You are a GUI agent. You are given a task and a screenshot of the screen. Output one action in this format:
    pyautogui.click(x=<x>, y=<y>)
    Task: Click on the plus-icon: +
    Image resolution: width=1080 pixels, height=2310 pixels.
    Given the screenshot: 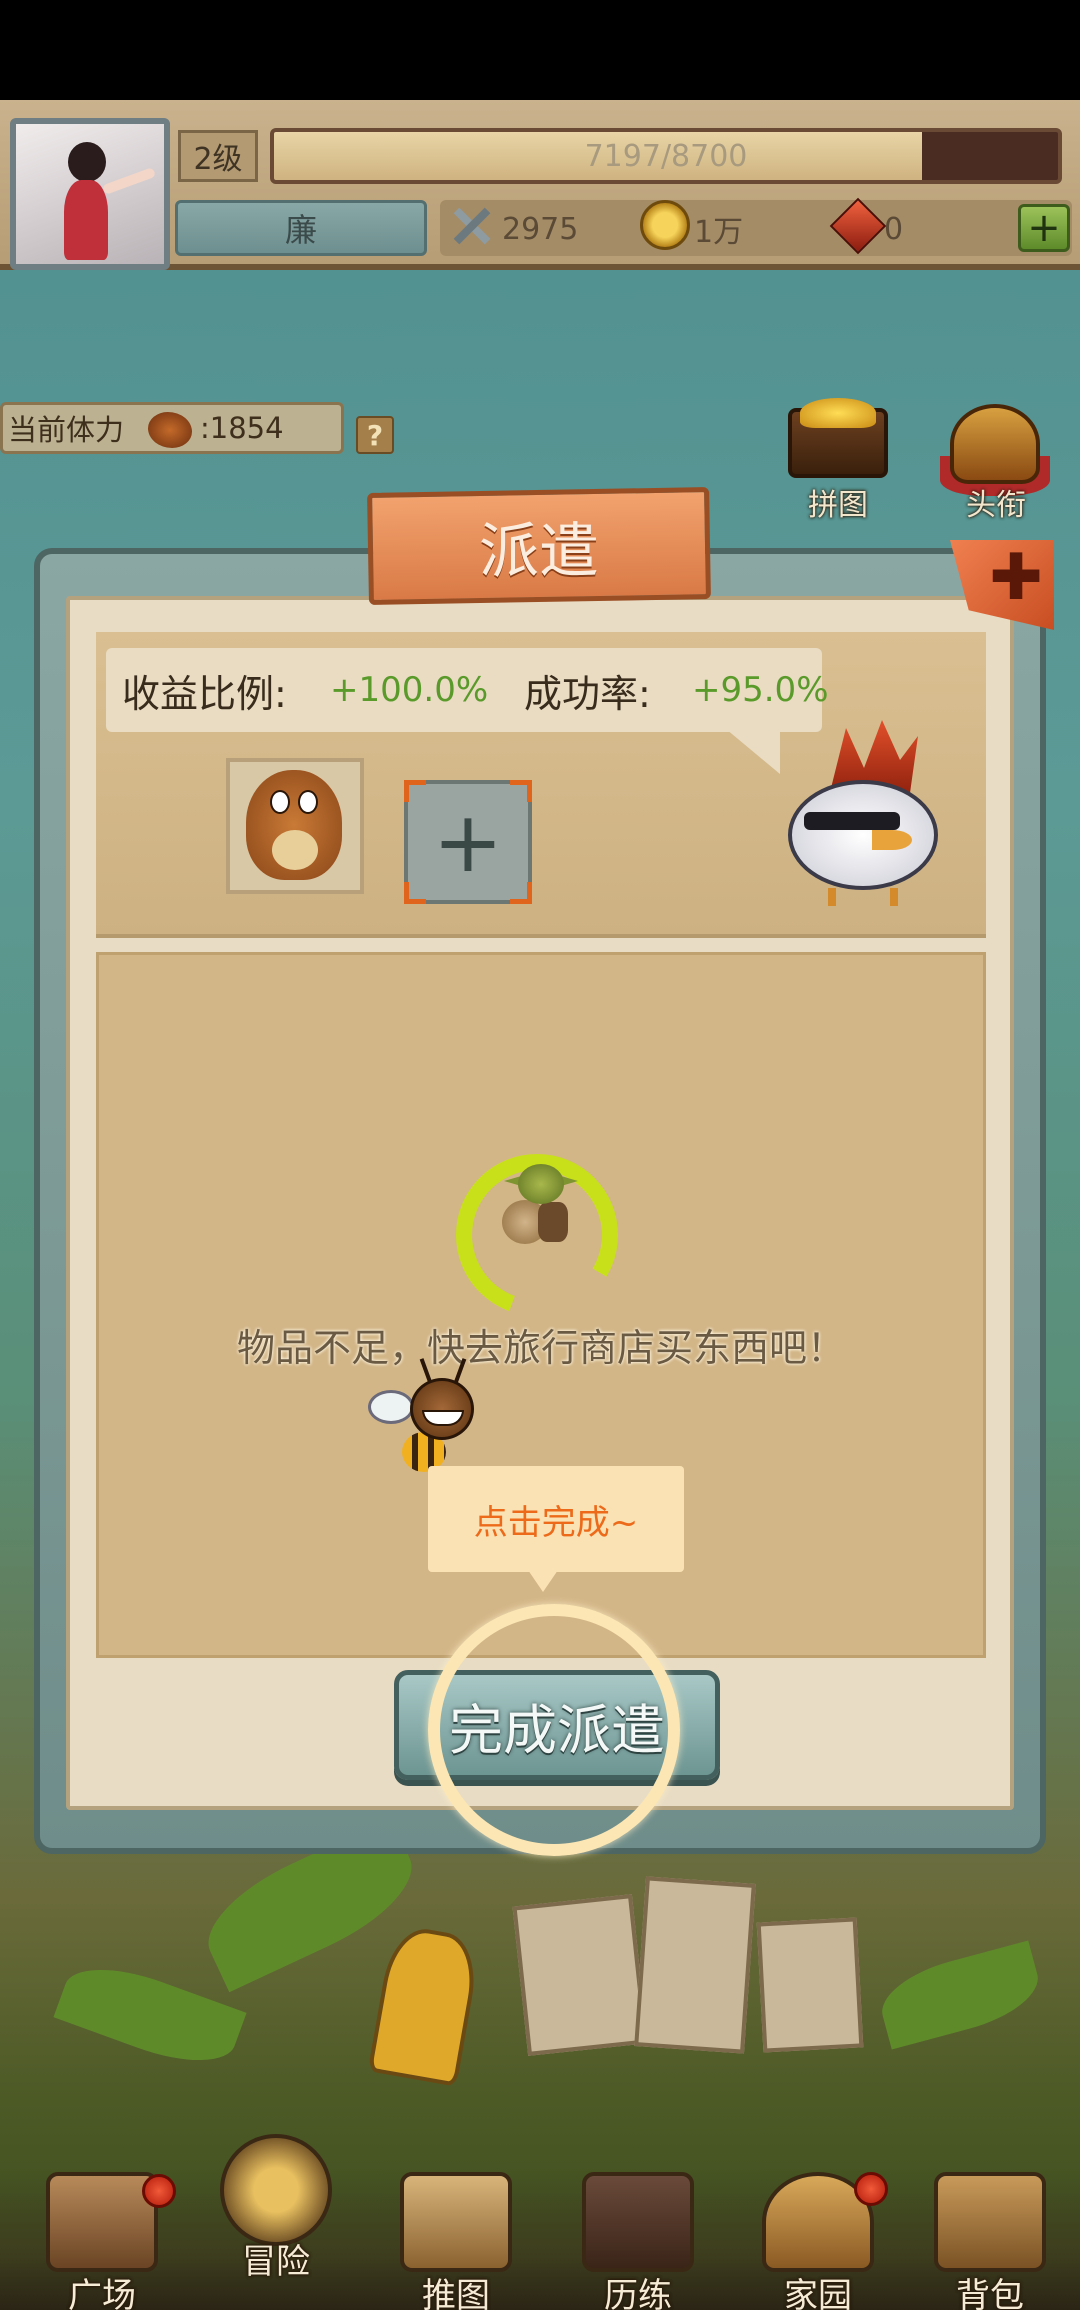 What is the action you would take?
    pyautogui.click(x=468, y=842)
    